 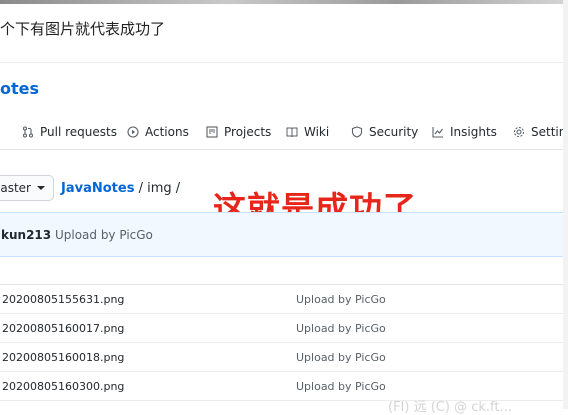 I want to click on table-row: 20200805160018.png Upload by PicGo, so click(x=284, y=357).